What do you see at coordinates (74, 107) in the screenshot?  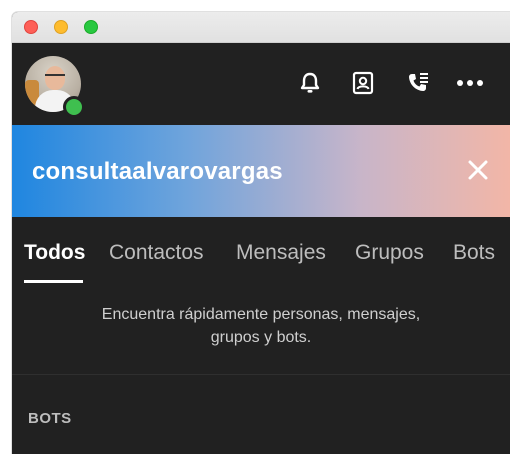 I see `presence-online-badge` at bounding box center [74, 107].